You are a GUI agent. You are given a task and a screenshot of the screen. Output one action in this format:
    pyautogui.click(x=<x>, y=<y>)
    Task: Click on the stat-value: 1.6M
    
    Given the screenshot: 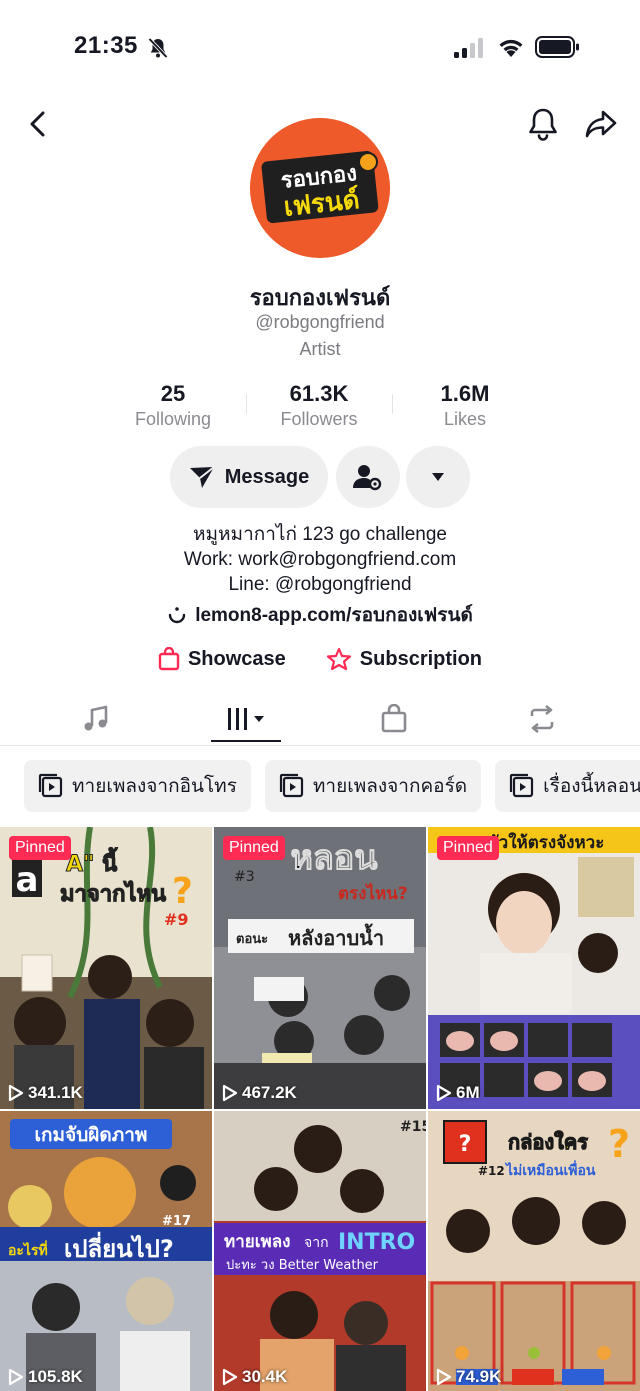 What is the action you would take?
    pyautogui.click(x=465, y=393)
    